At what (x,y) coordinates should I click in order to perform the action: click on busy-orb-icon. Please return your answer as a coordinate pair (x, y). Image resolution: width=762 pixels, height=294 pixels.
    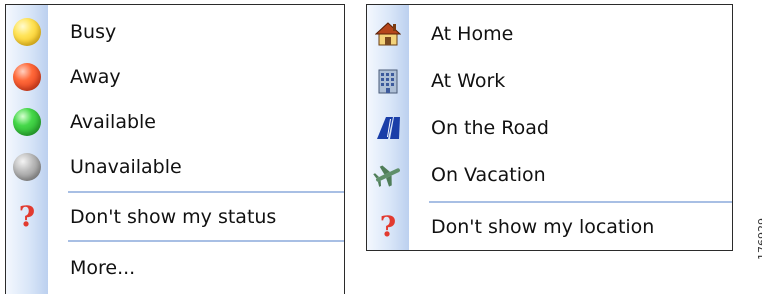
    Looking at the image, I should click on (27, 32).